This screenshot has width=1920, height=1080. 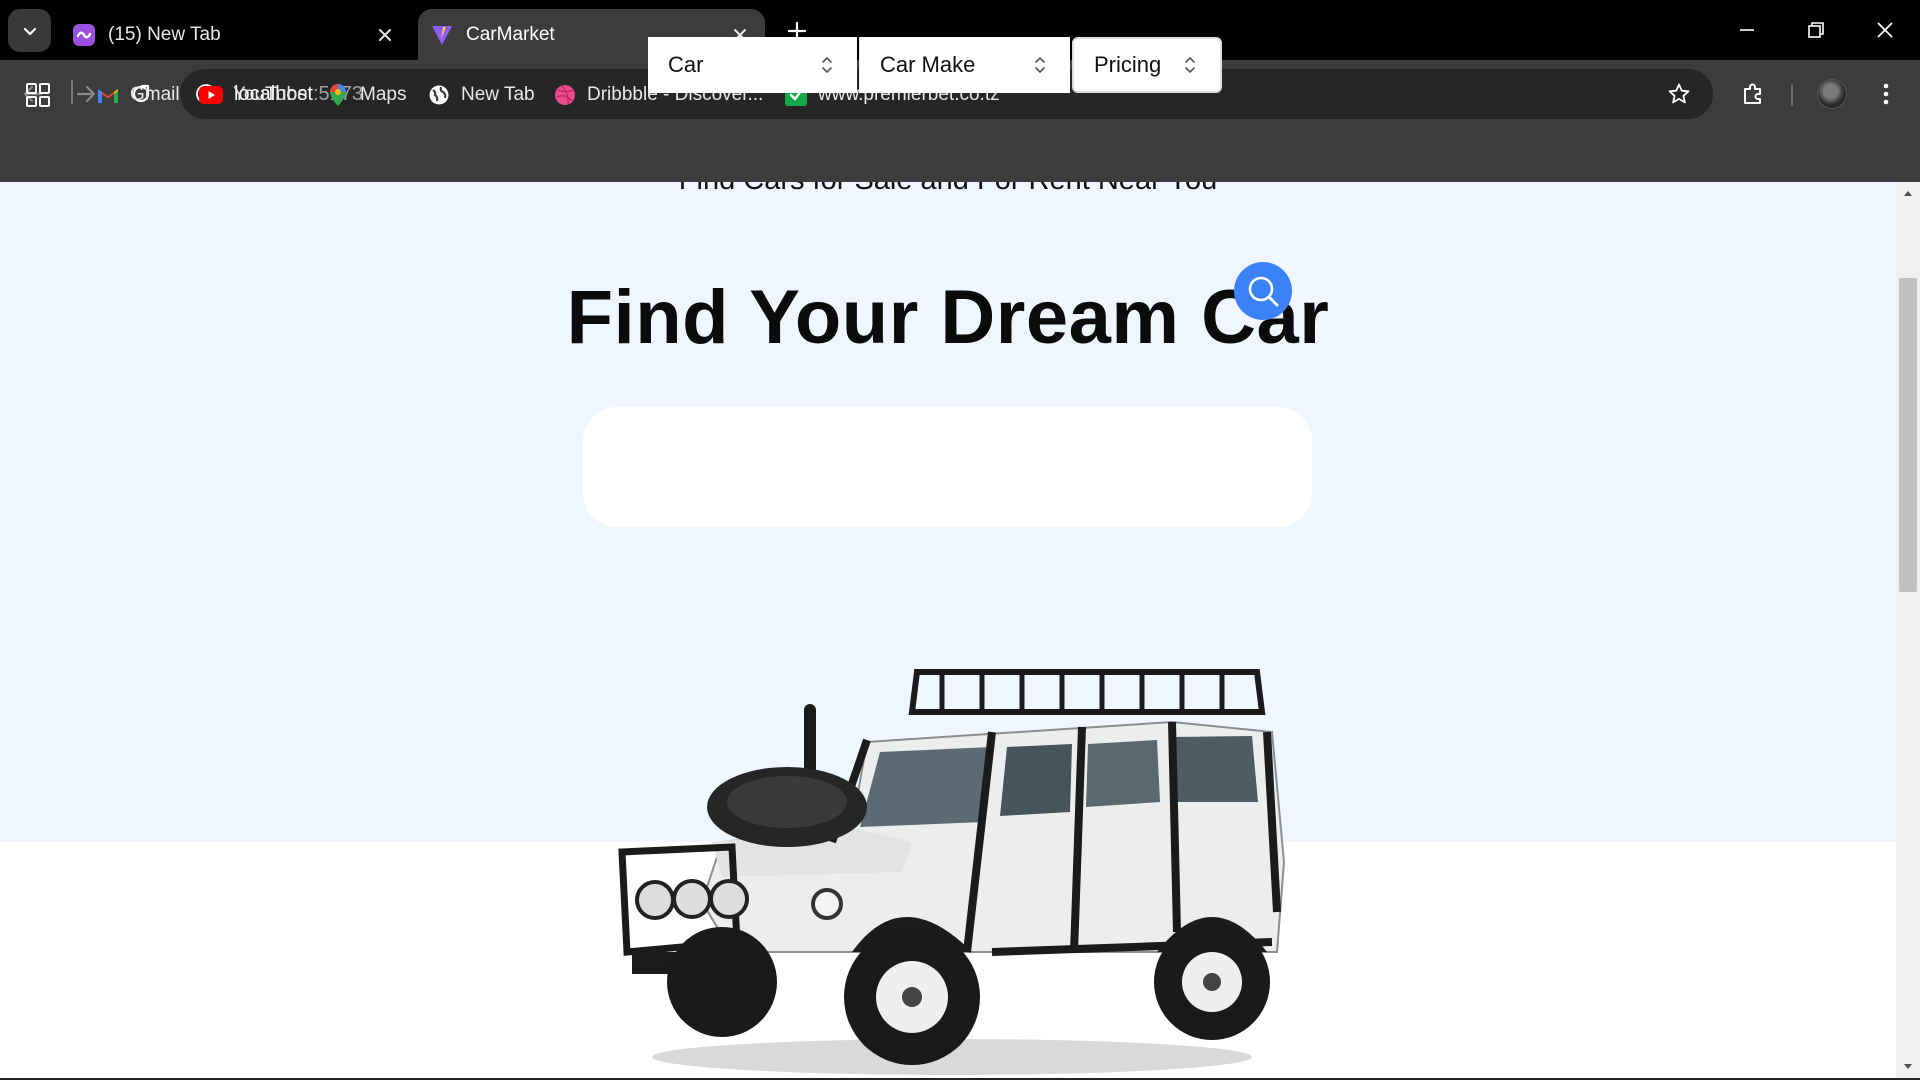 I want to click on restore-button, so click(x=1816, y=30).